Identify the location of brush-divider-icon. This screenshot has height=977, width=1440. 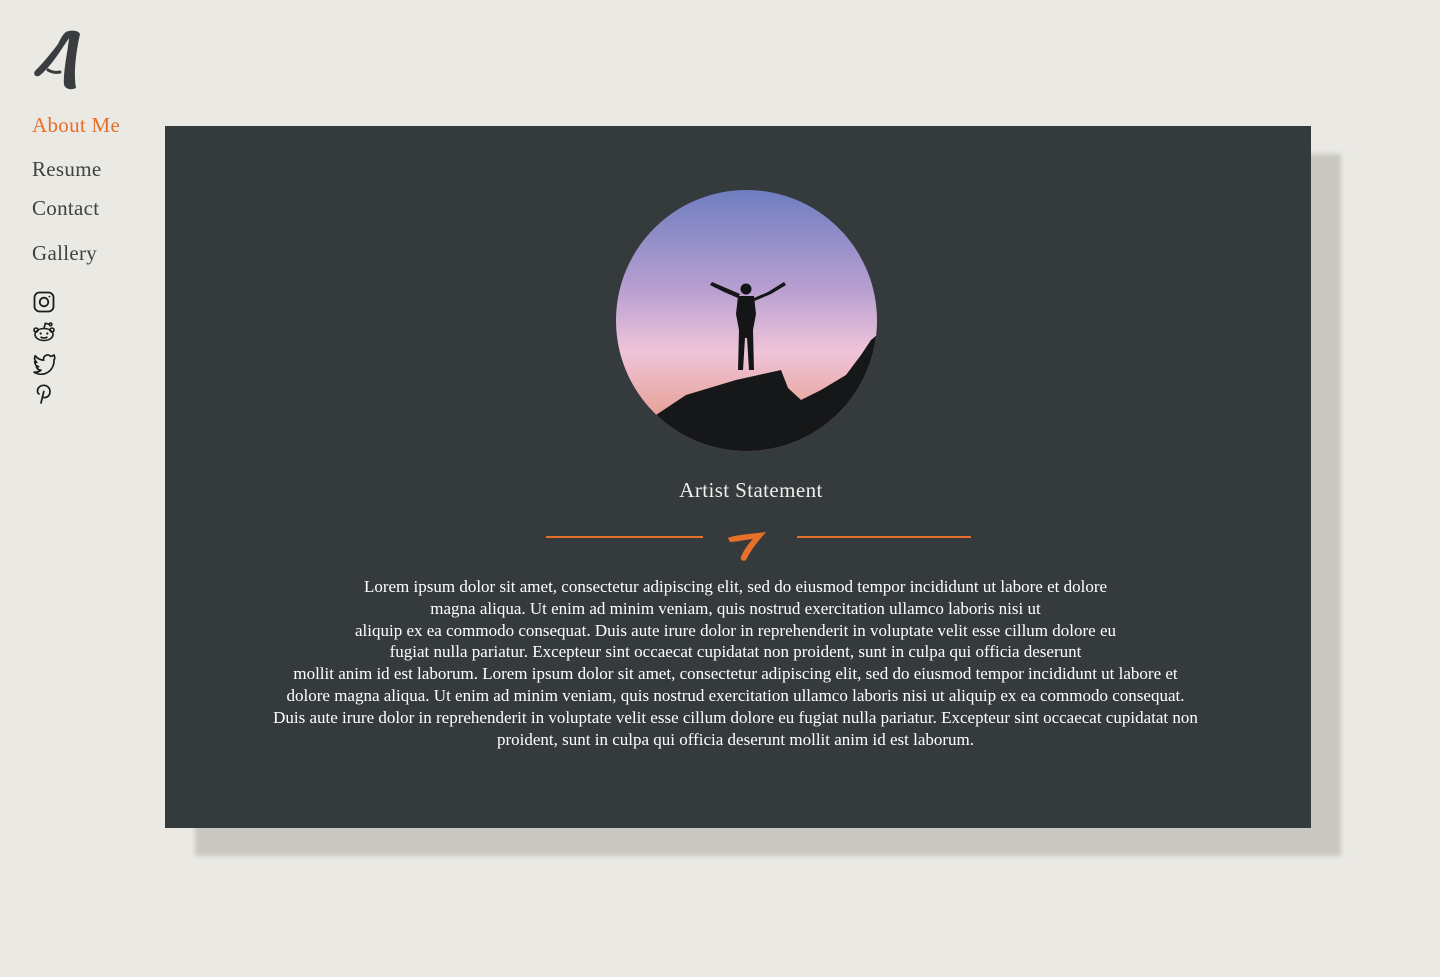
(758, 546).